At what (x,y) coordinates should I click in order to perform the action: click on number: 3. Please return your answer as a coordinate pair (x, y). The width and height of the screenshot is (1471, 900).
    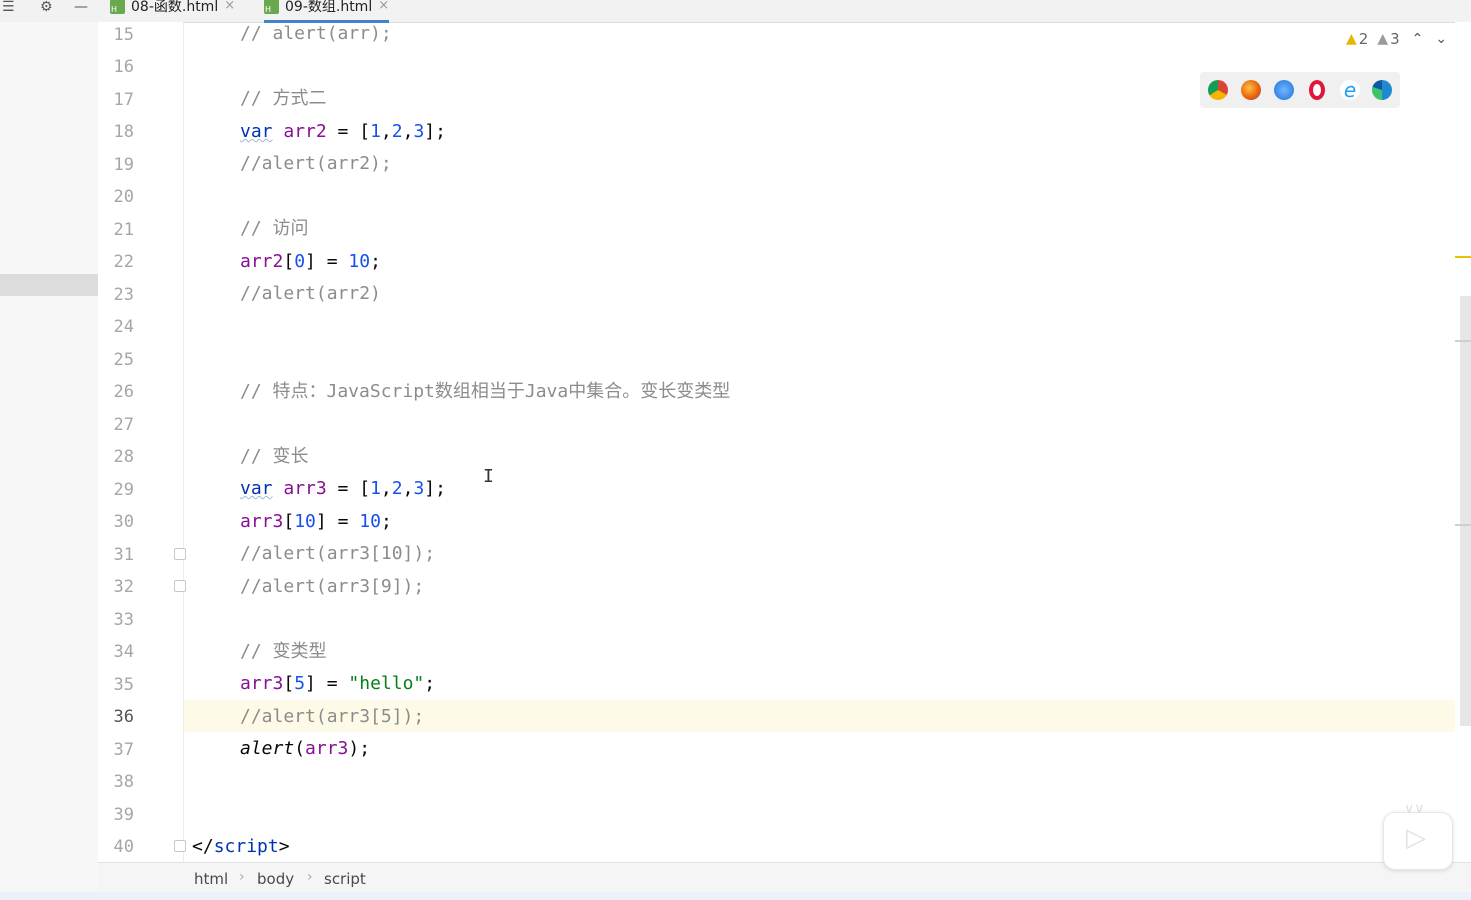
    Looking at the image, I should click on (419, 488).